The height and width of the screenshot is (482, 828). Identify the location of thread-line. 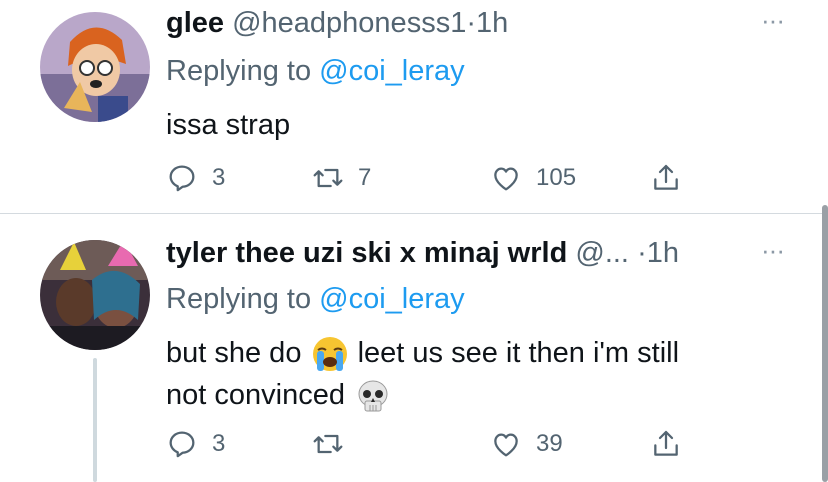
(95, 420).